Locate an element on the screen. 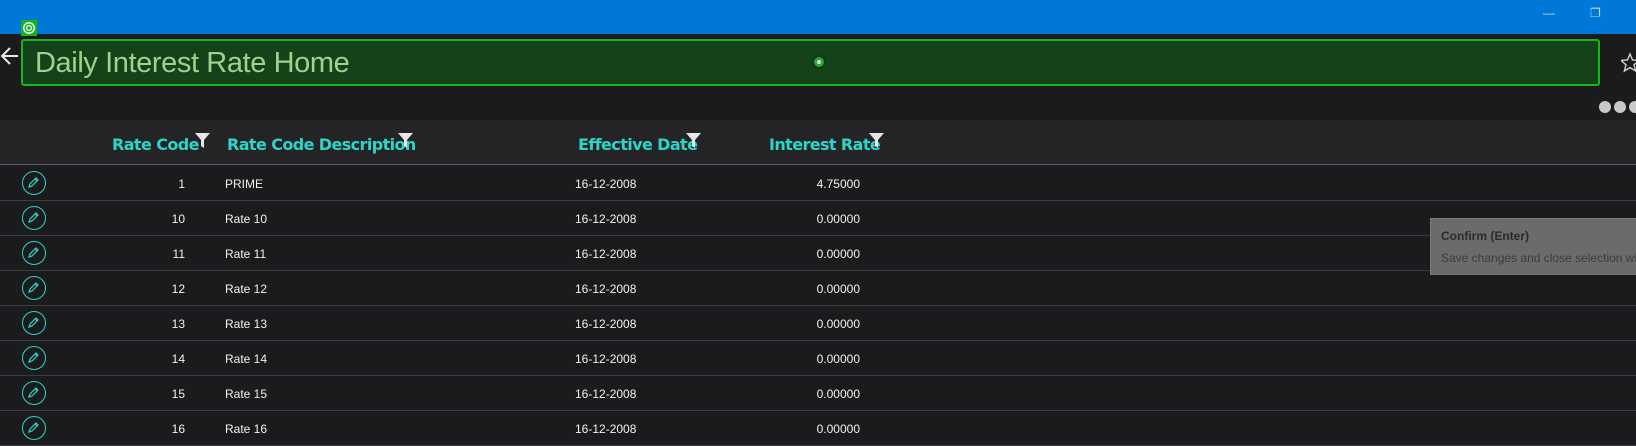 The height and width of the screenshot is (446, 1636). column-header-rate-code-description: Rate Code Description is located at coordinates (321, 144).